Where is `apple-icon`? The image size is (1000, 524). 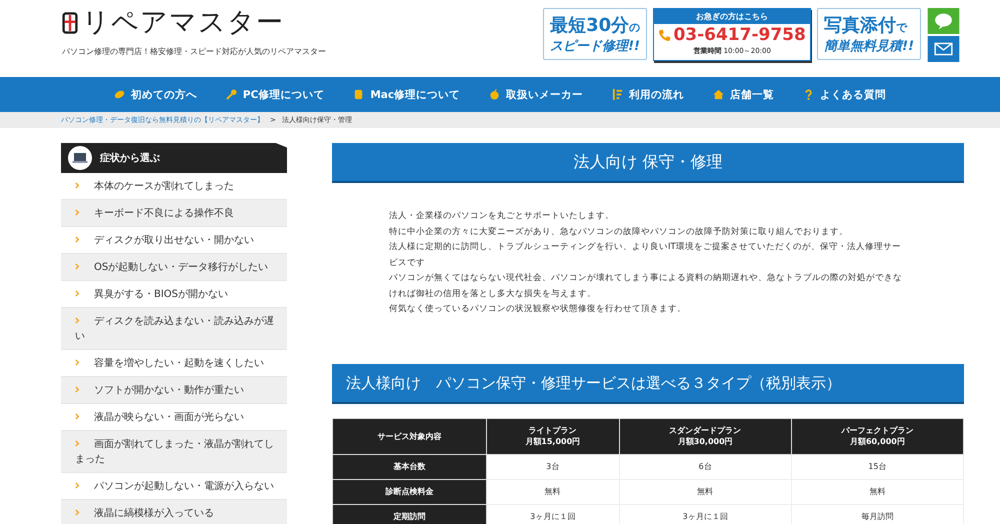 apple-icon is located at coordinates (494, 94).